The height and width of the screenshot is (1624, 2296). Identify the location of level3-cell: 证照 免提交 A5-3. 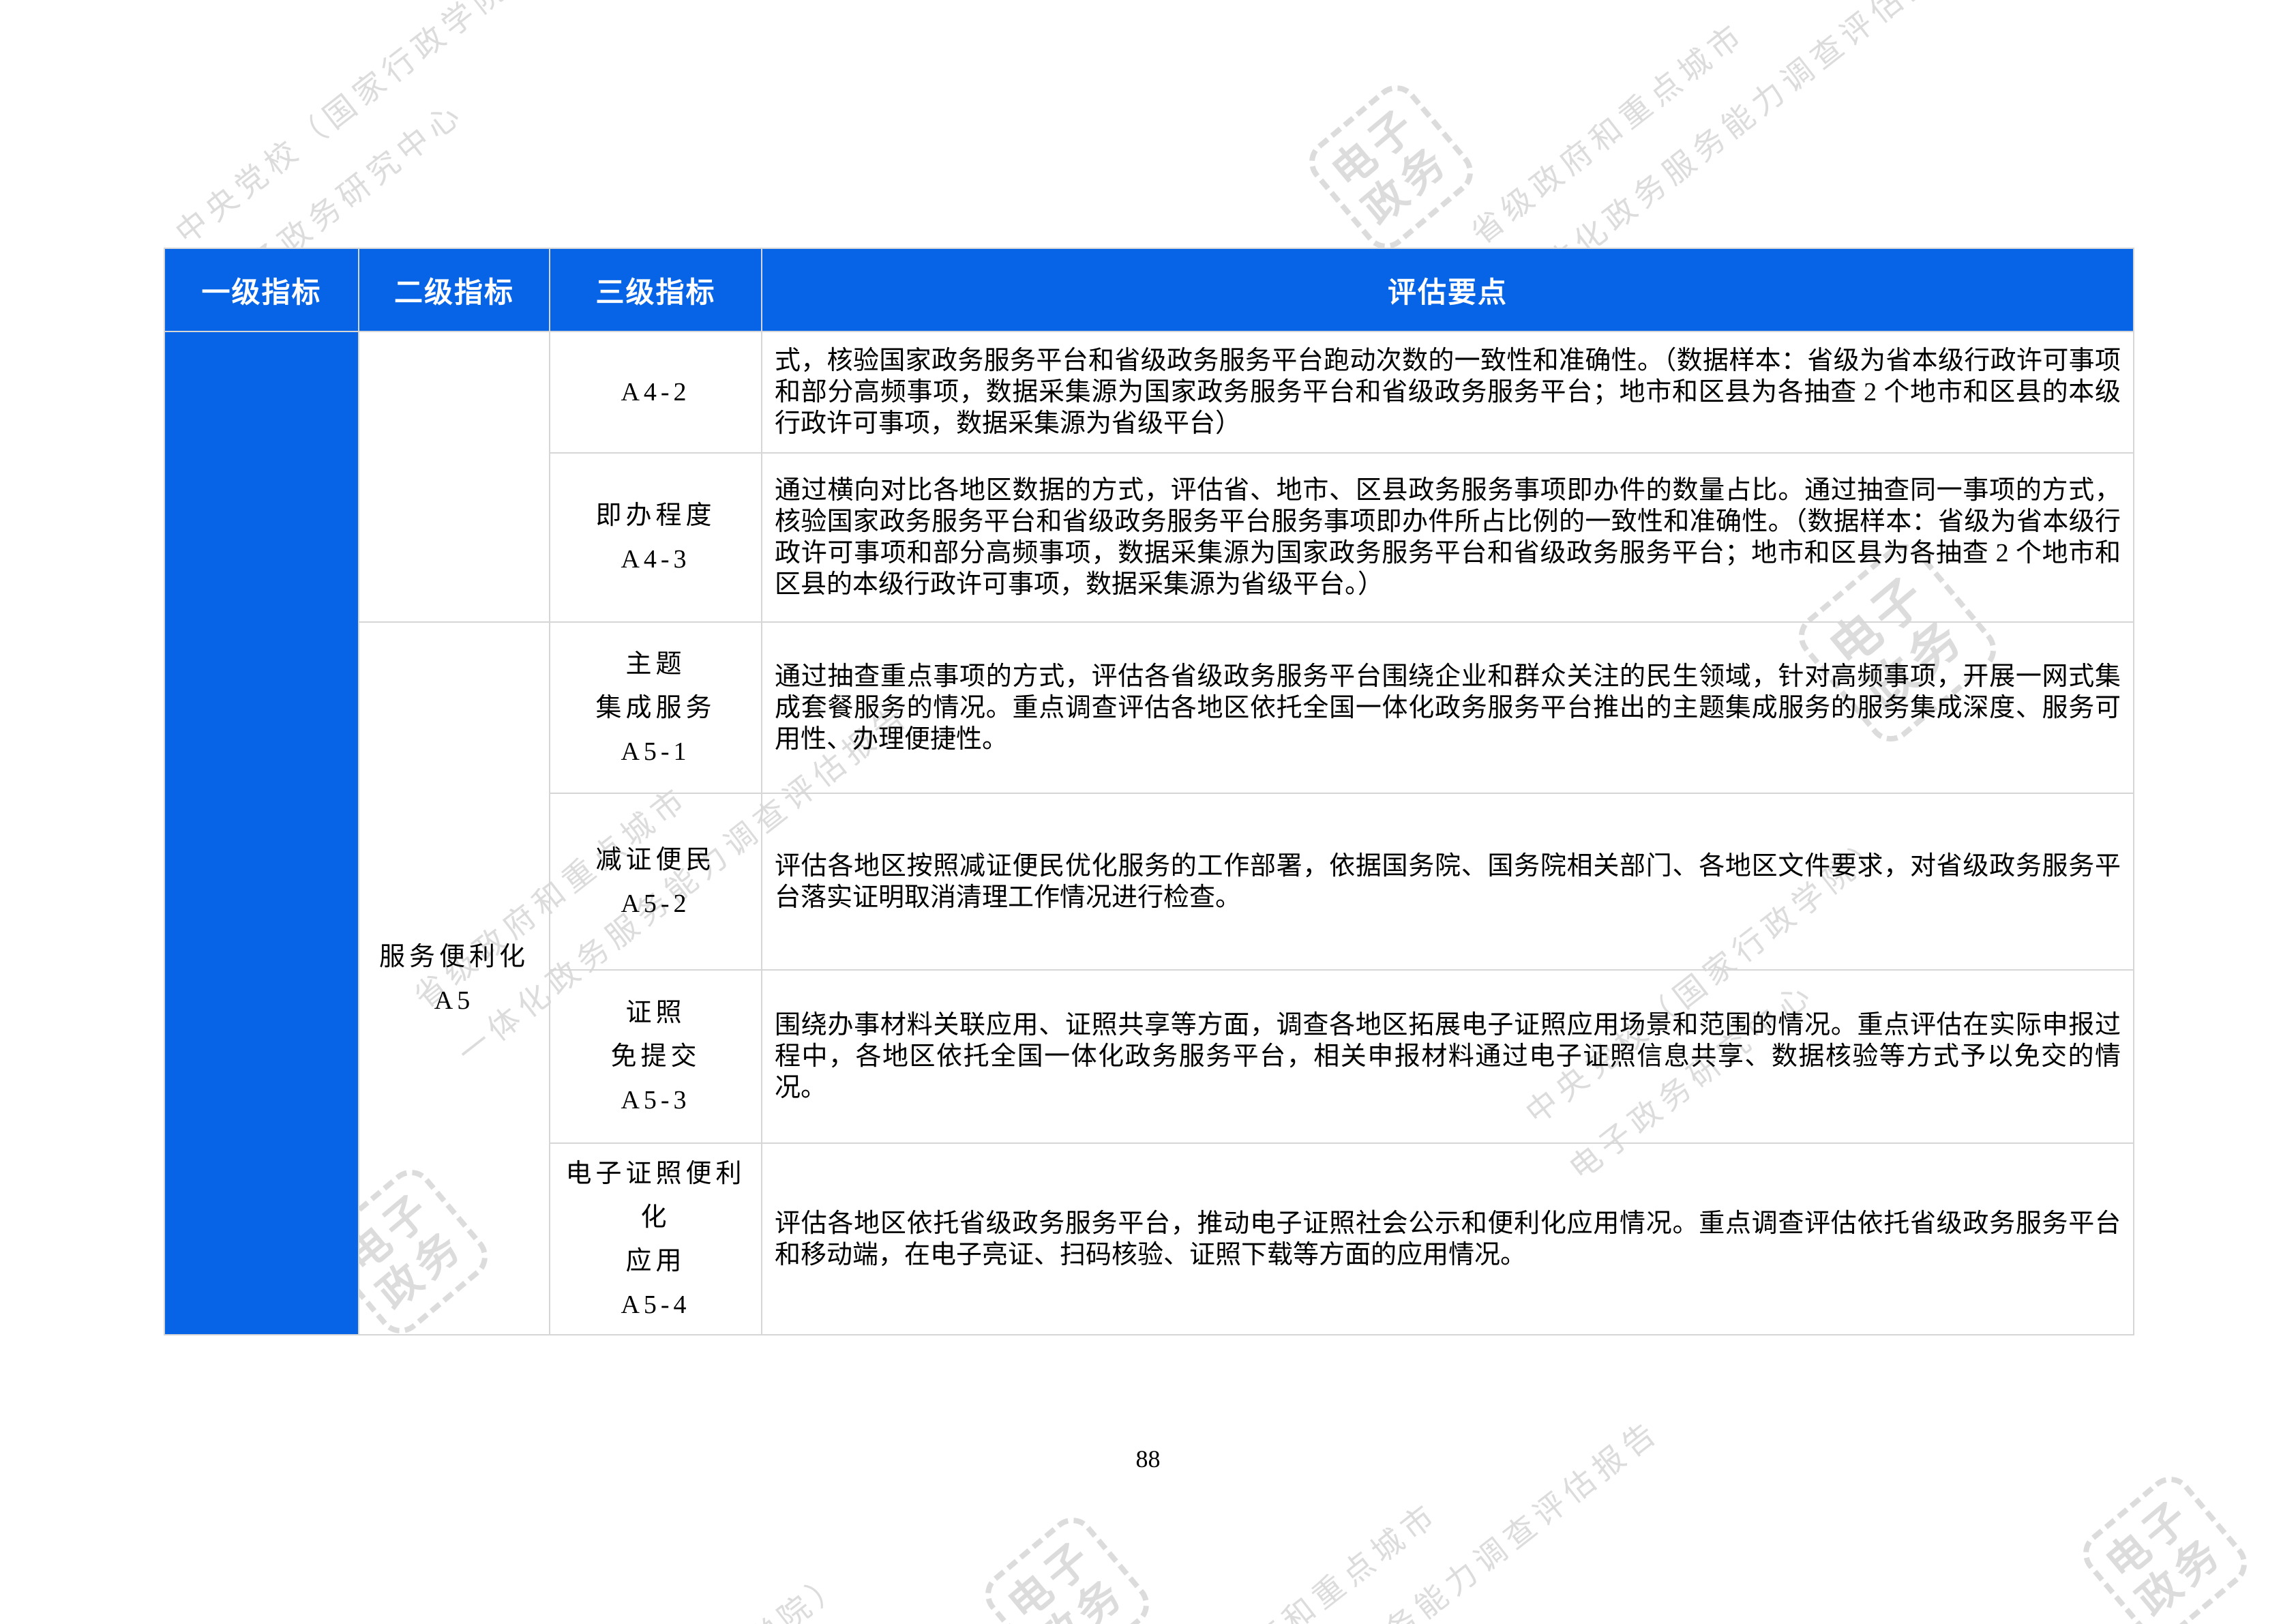
(656, 1057).